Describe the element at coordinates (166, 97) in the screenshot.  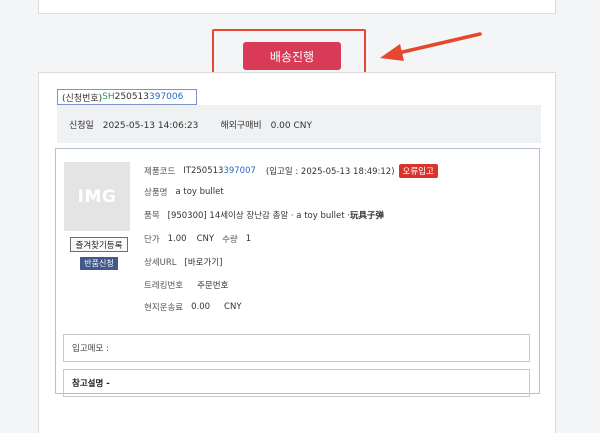
I see `request-code-blue: 397006` at that location.